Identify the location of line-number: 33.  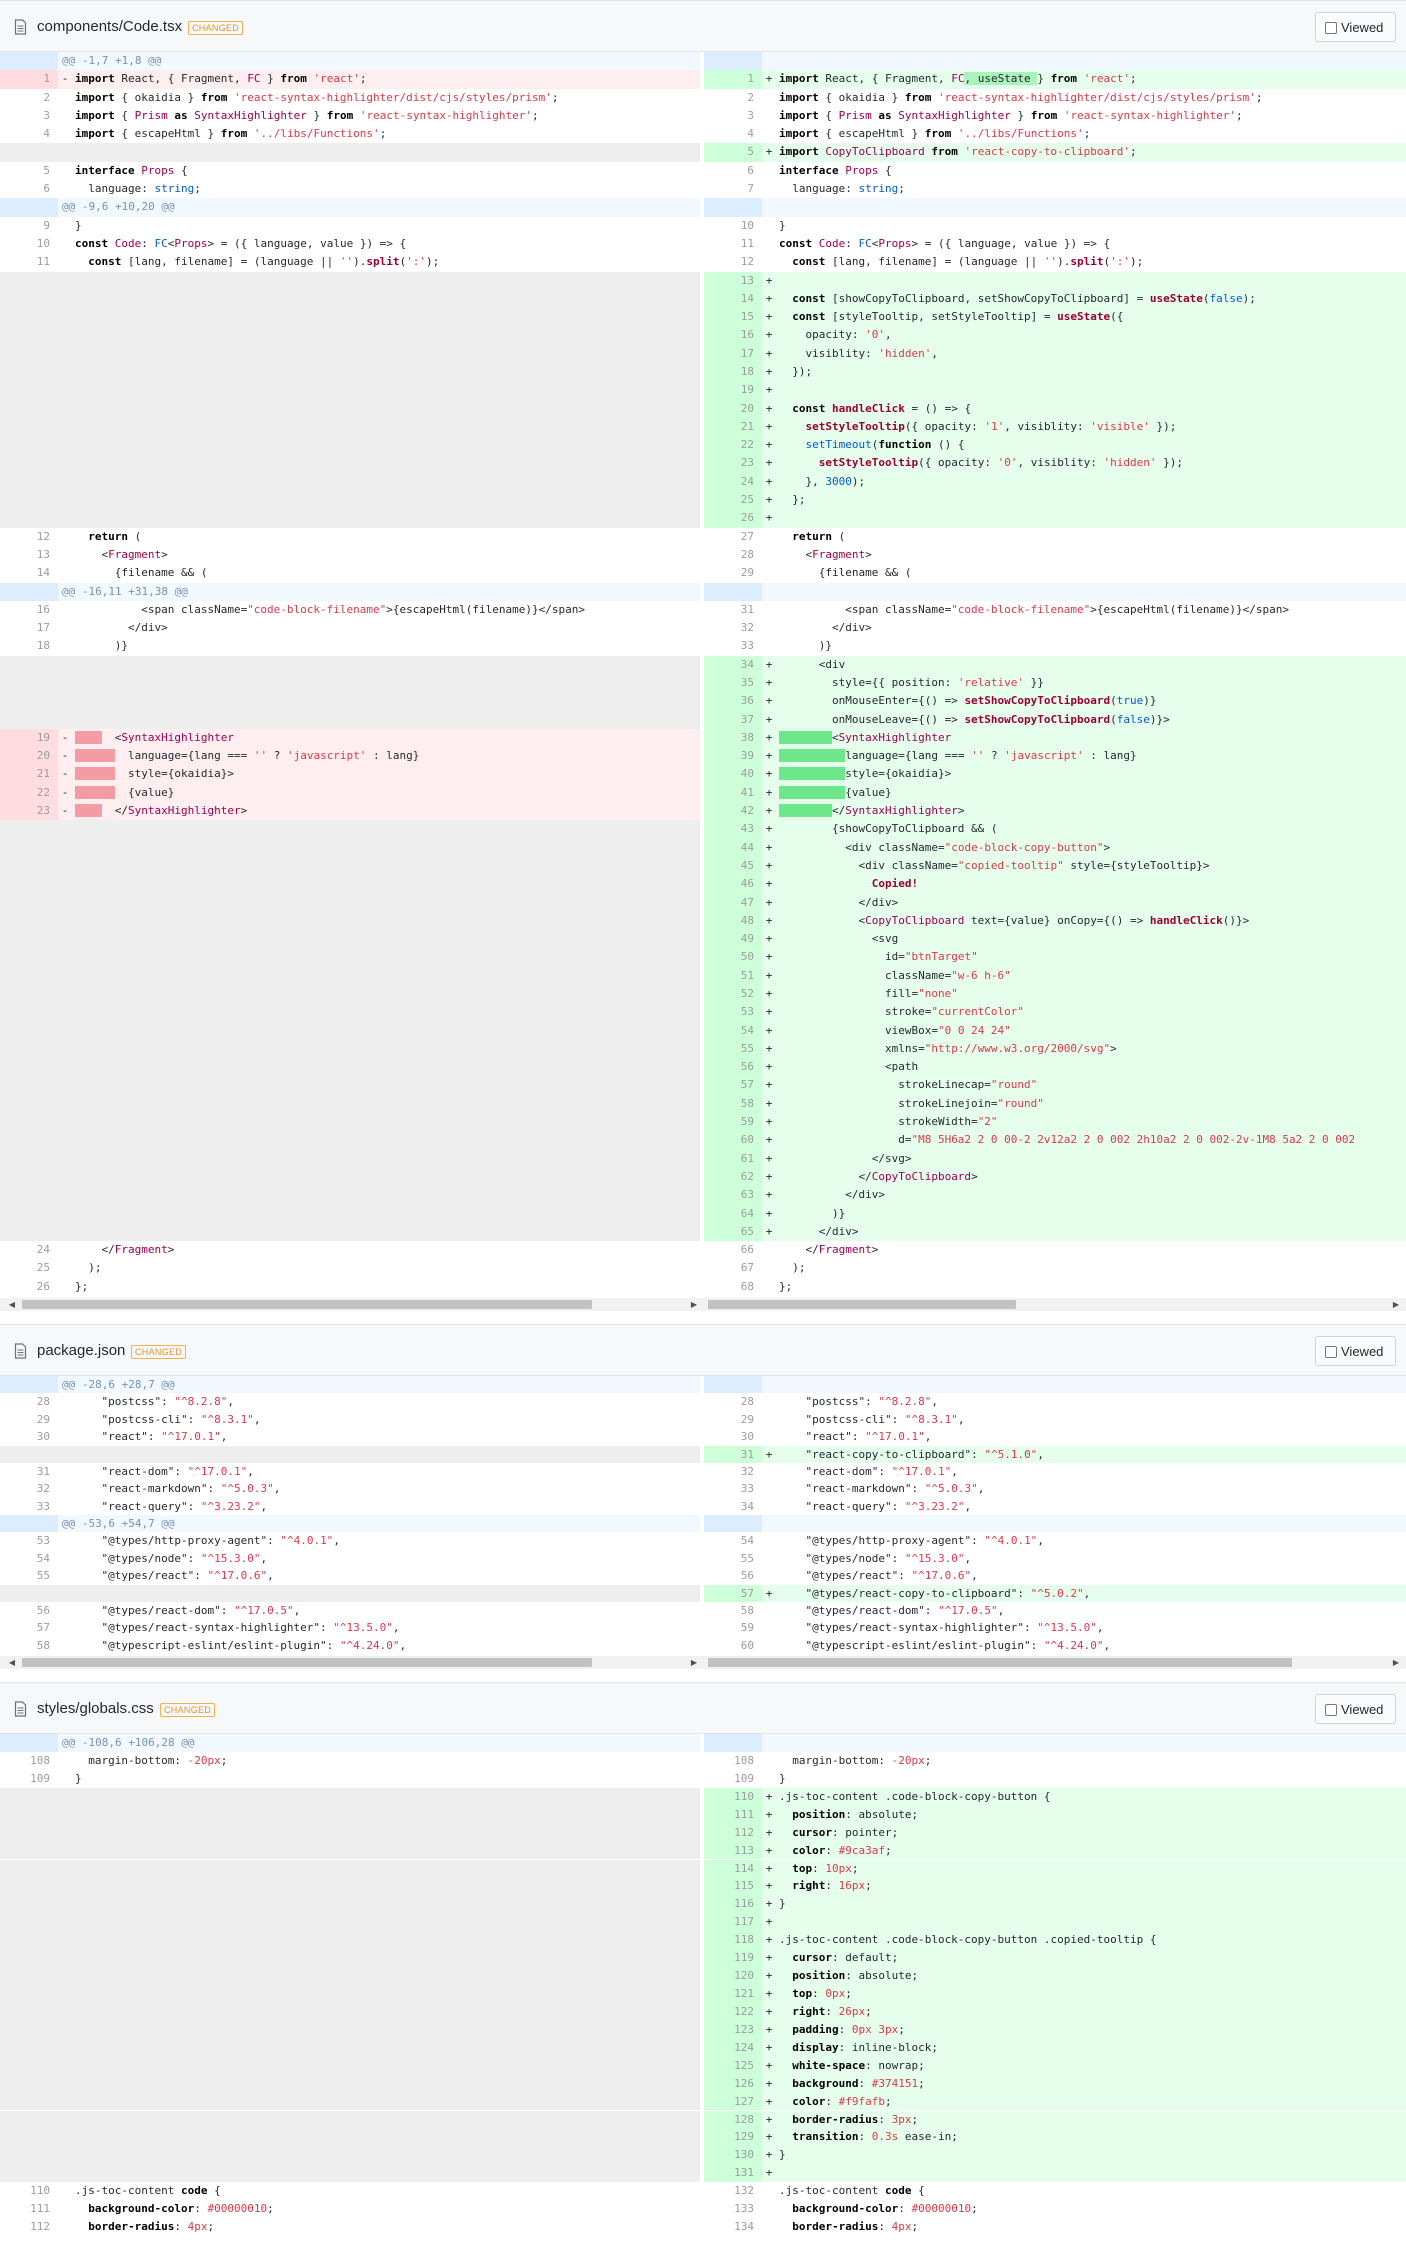
(29, 1506).